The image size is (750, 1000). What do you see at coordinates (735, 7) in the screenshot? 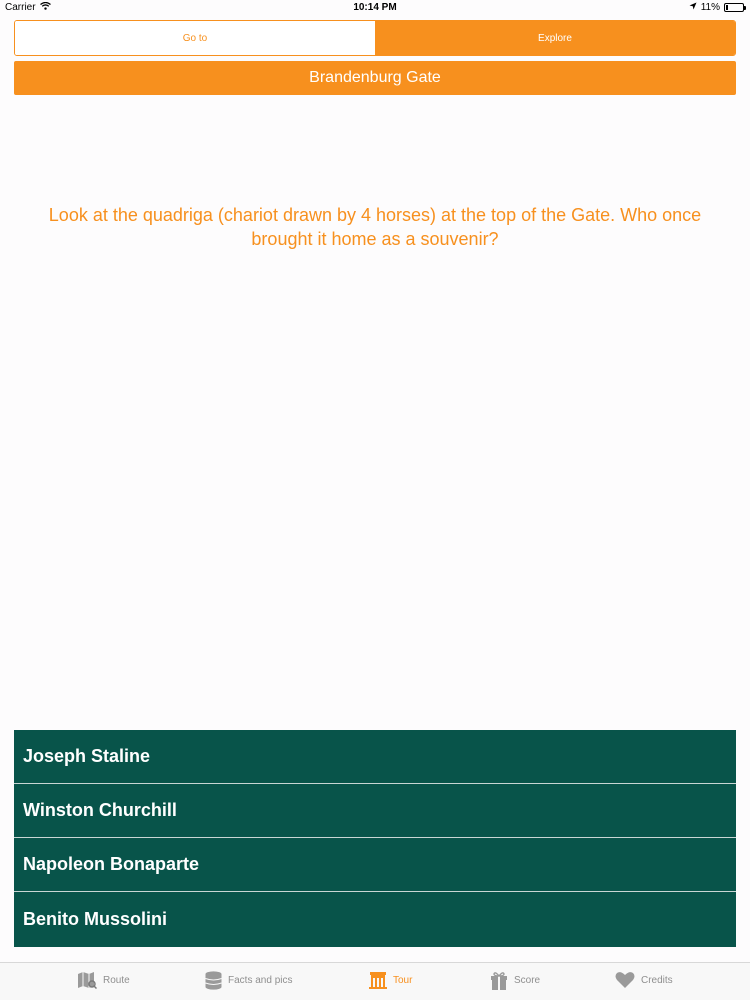
I see `battery-icon` at bounding box center [735, 7].